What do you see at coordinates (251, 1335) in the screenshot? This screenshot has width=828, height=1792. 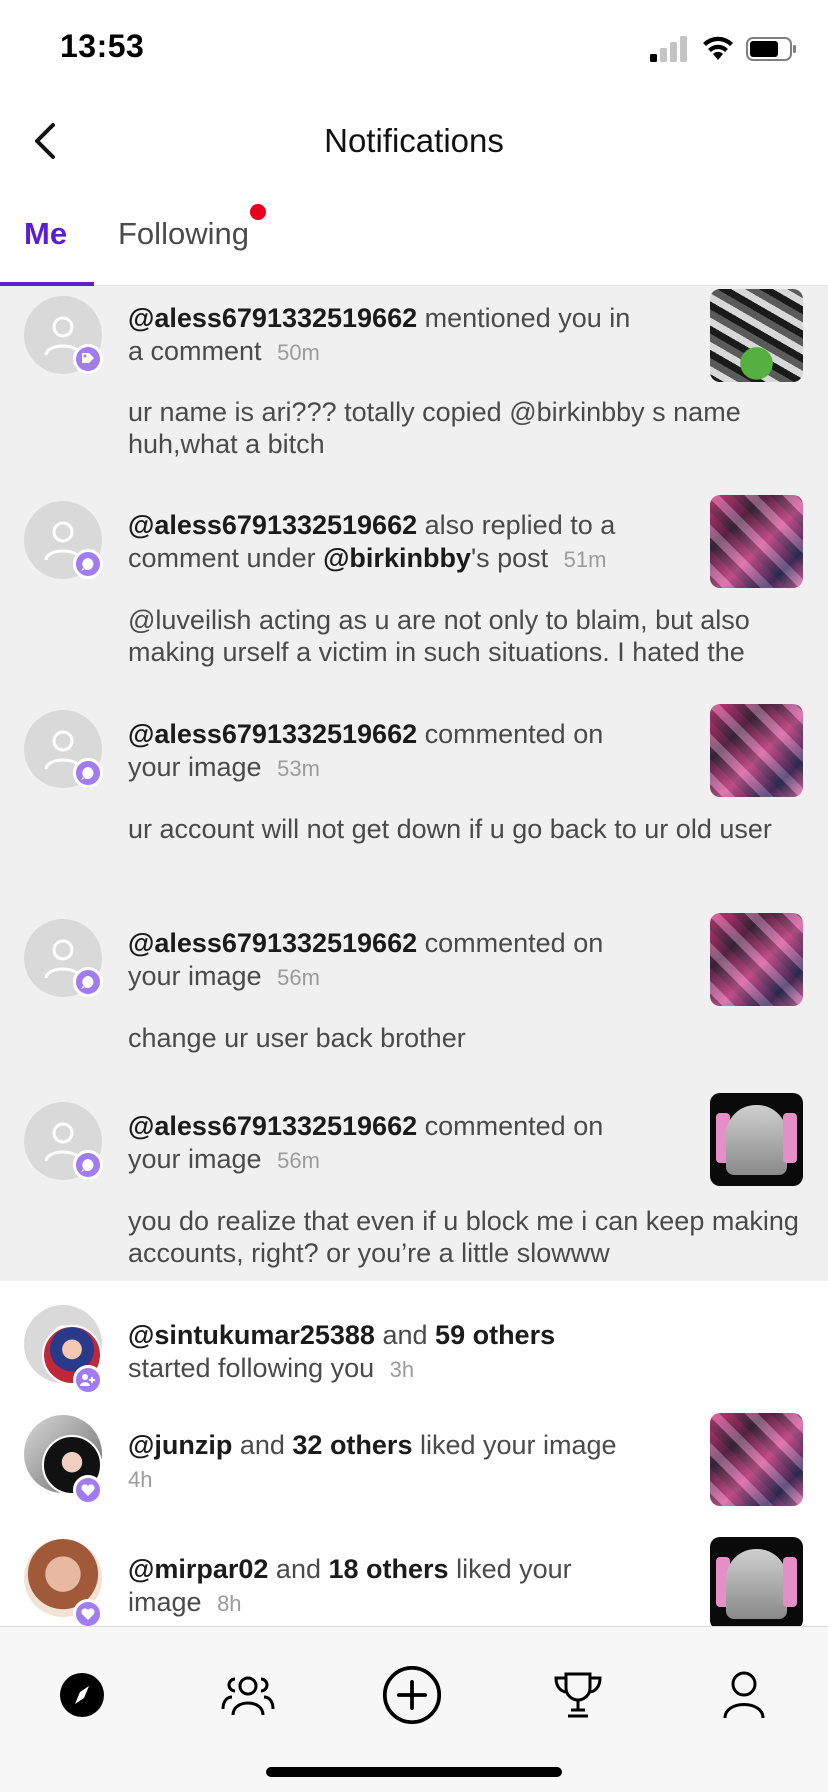 I see `username: @sintukumar25388` at bounding box center [251, 1335].